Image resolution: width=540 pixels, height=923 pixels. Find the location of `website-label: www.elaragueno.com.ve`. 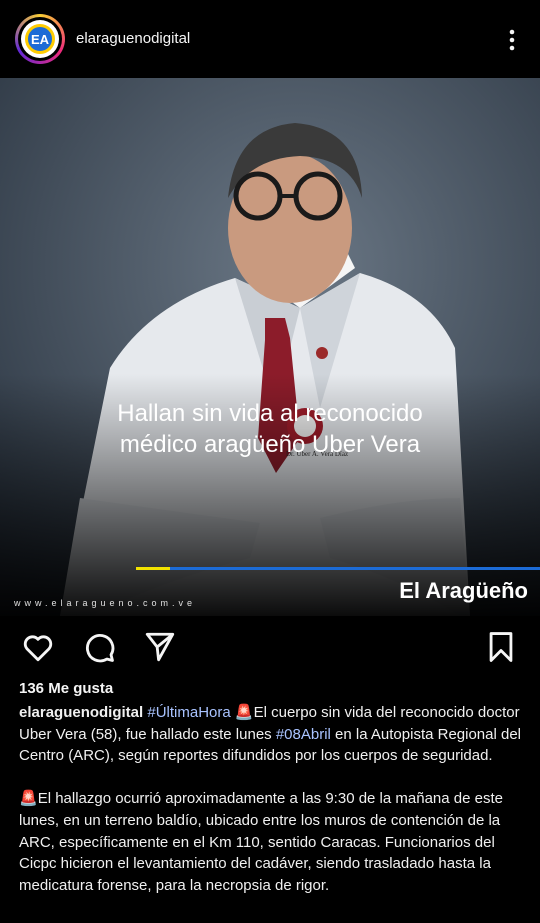

website-label: www.elaragueno.com.ve is located at coordinates (105, 603).